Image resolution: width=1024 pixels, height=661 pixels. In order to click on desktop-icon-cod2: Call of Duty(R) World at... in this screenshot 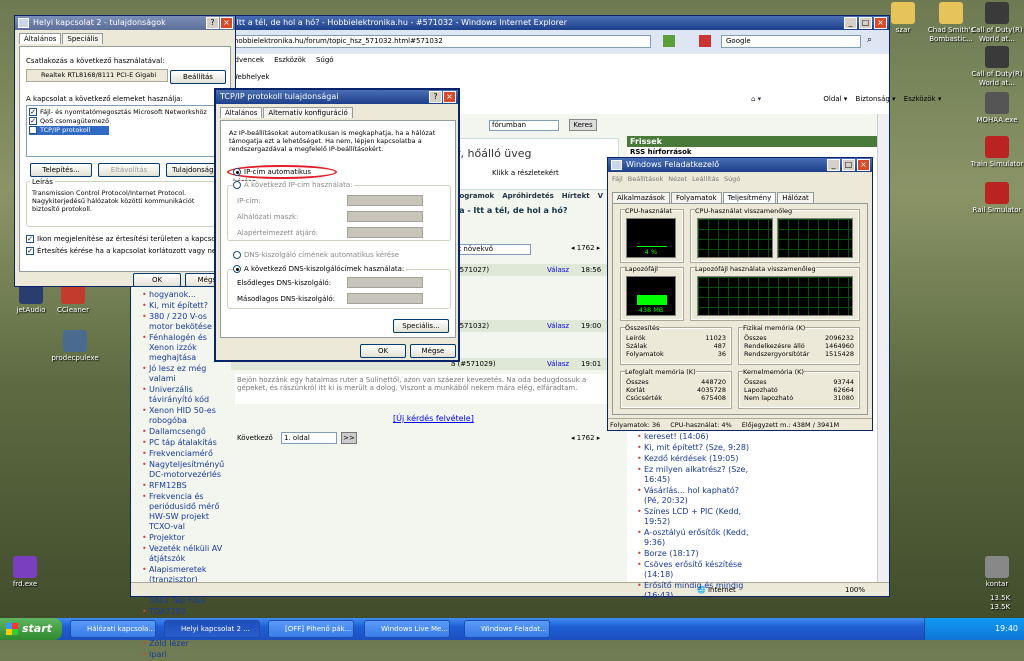, I will do `click(995, 67)`.